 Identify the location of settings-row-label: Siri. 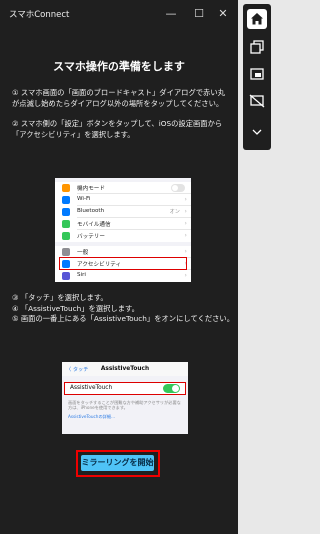
(81, 275).